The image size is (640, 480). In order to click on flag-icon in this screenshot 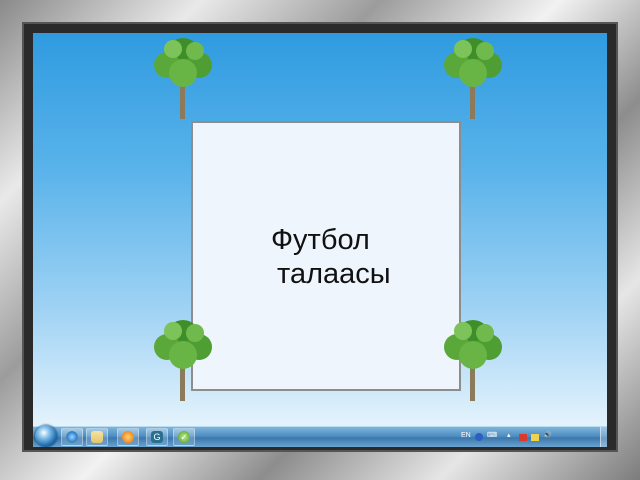, I will do `click(523, 437)`.